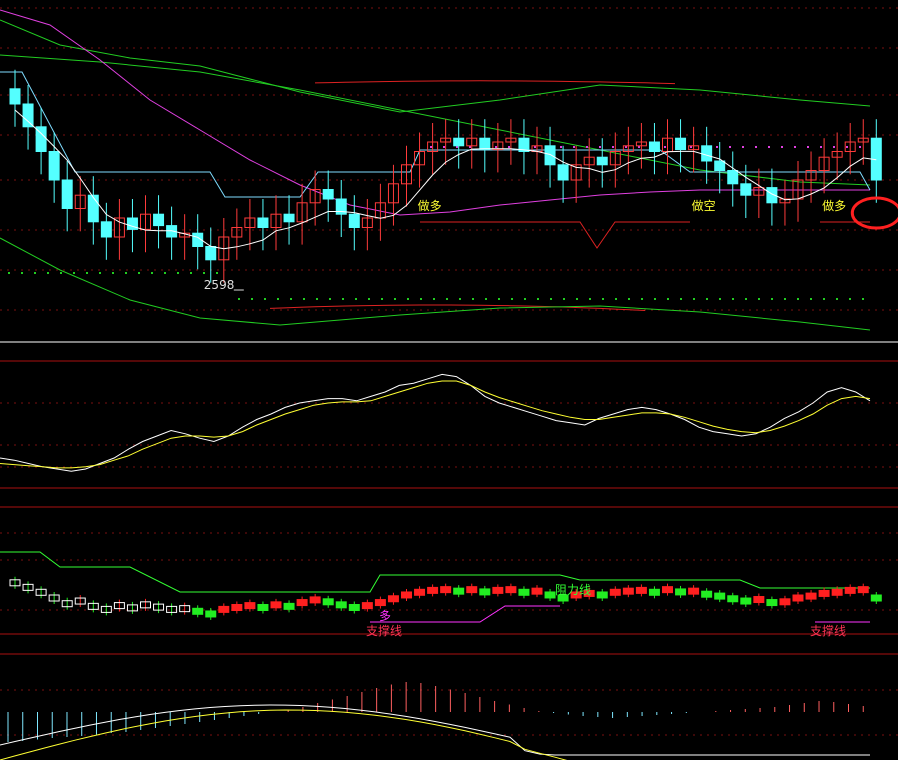 The width and height of the screenshot is (898, 760). Describe the element at coordinates (435, 572) in the screenshot. I see `resistance-line` at that location.